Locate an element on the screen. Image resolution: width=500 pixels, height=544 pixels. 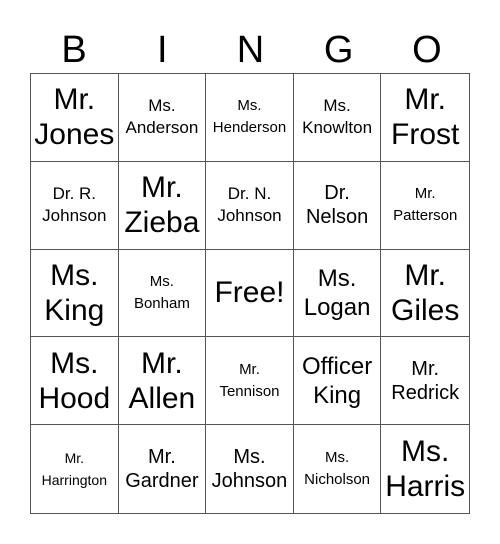
header-letter-o: O is located at coordinates (427, 50).